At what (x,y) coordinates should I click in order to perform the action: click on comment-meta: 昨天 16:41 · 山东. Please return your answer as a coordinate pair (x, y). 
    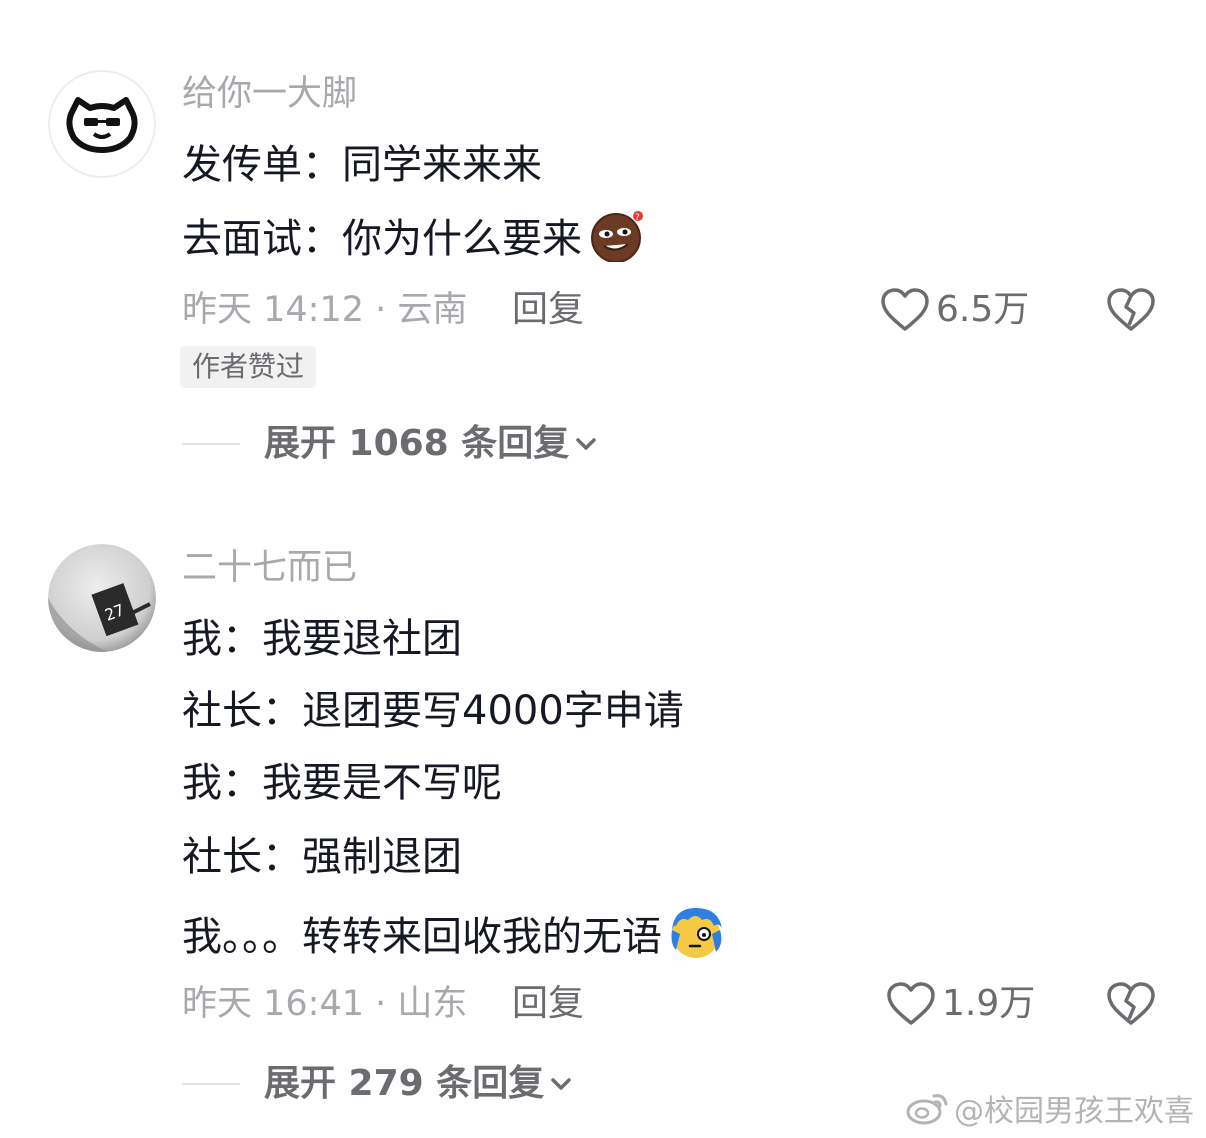
    Looking at the image, I should click on (325, 1004).